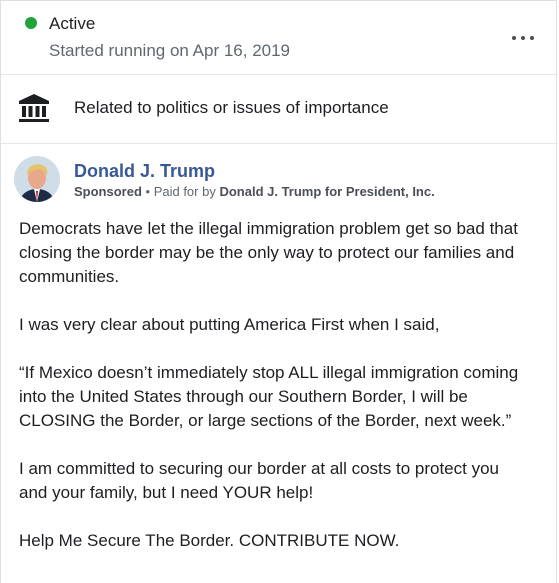 The width and height of the screenshot is (559, 583). I want to click on started-running-date: Started running on Apr 16, 2019, so click(170, 50).